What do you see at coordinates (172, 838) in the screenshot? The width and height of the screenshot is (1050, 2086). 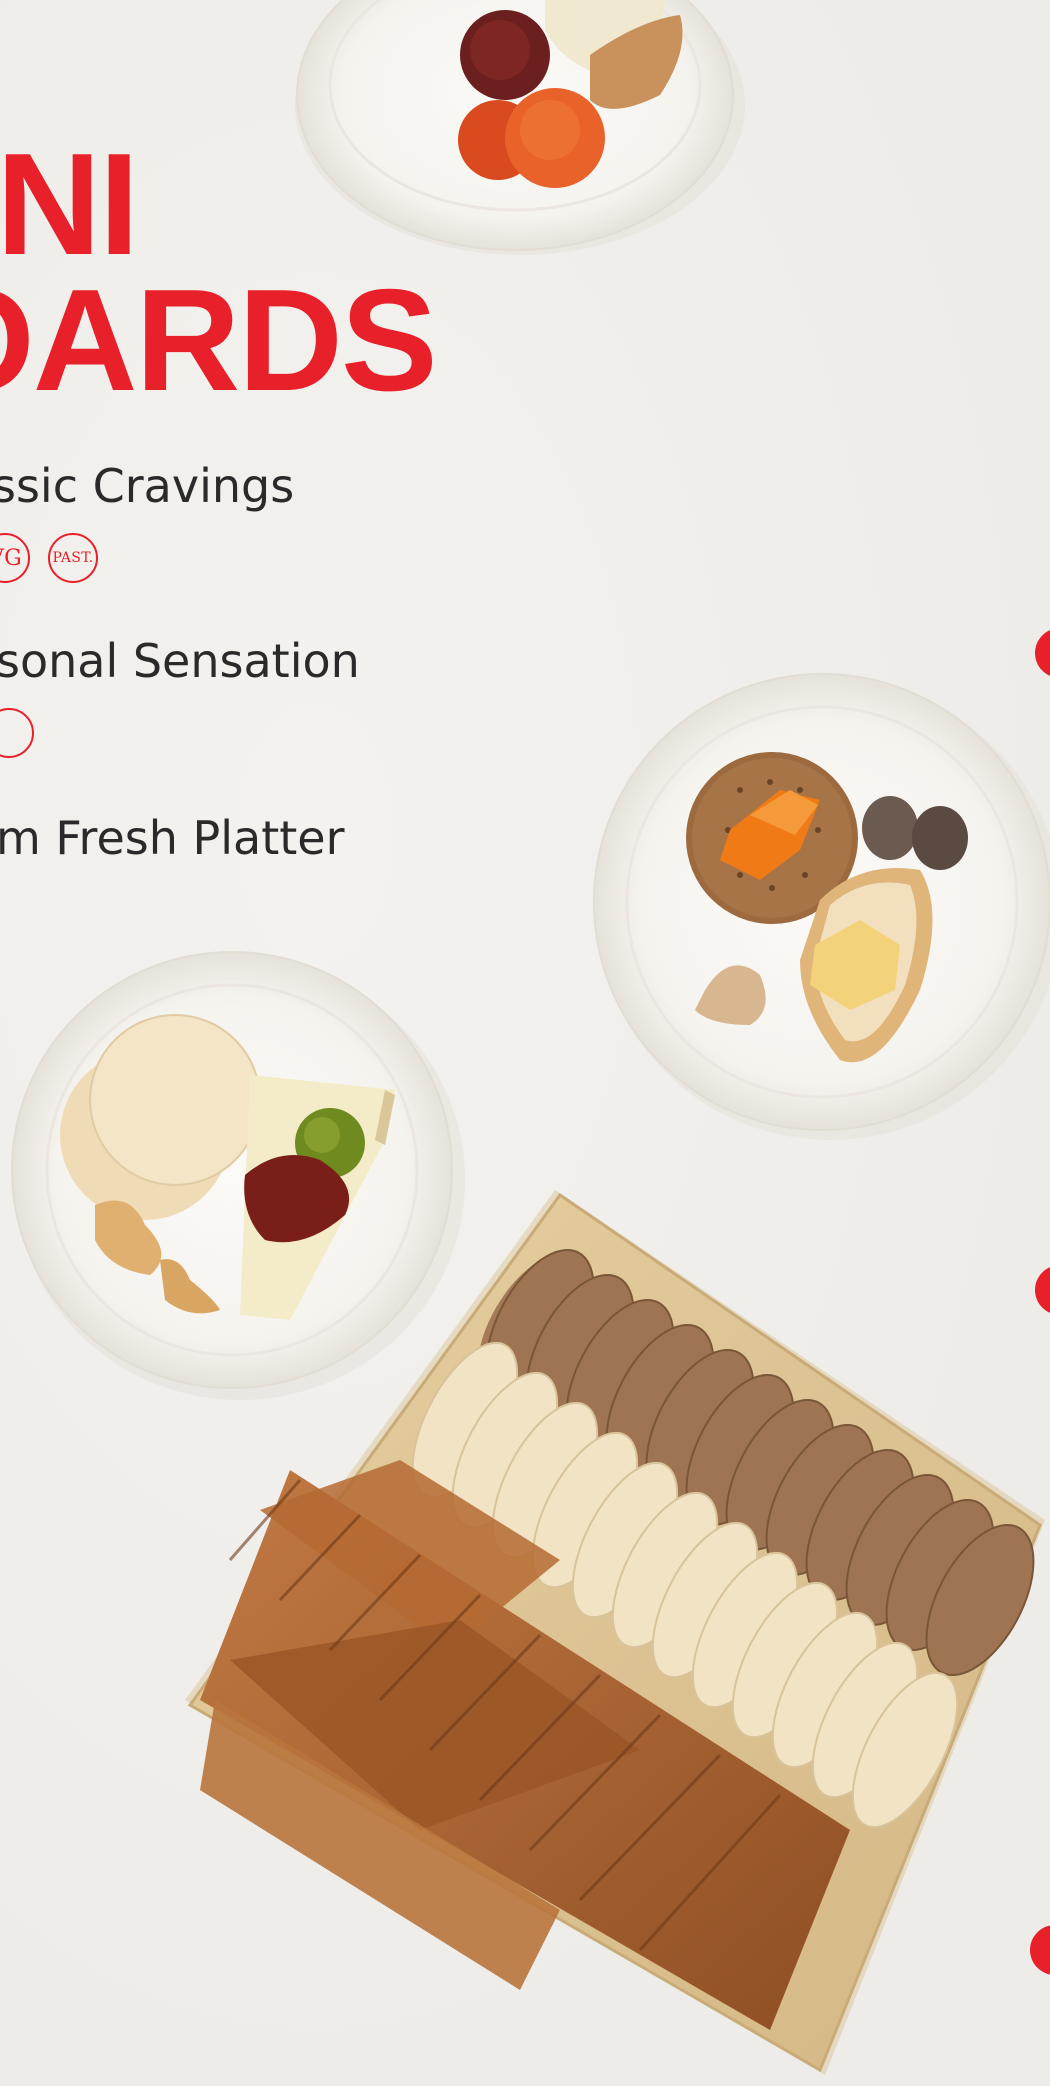 I see `menu-item-farm-fresh-platter: m Fresh Platter` at bounding box center [172, 838].